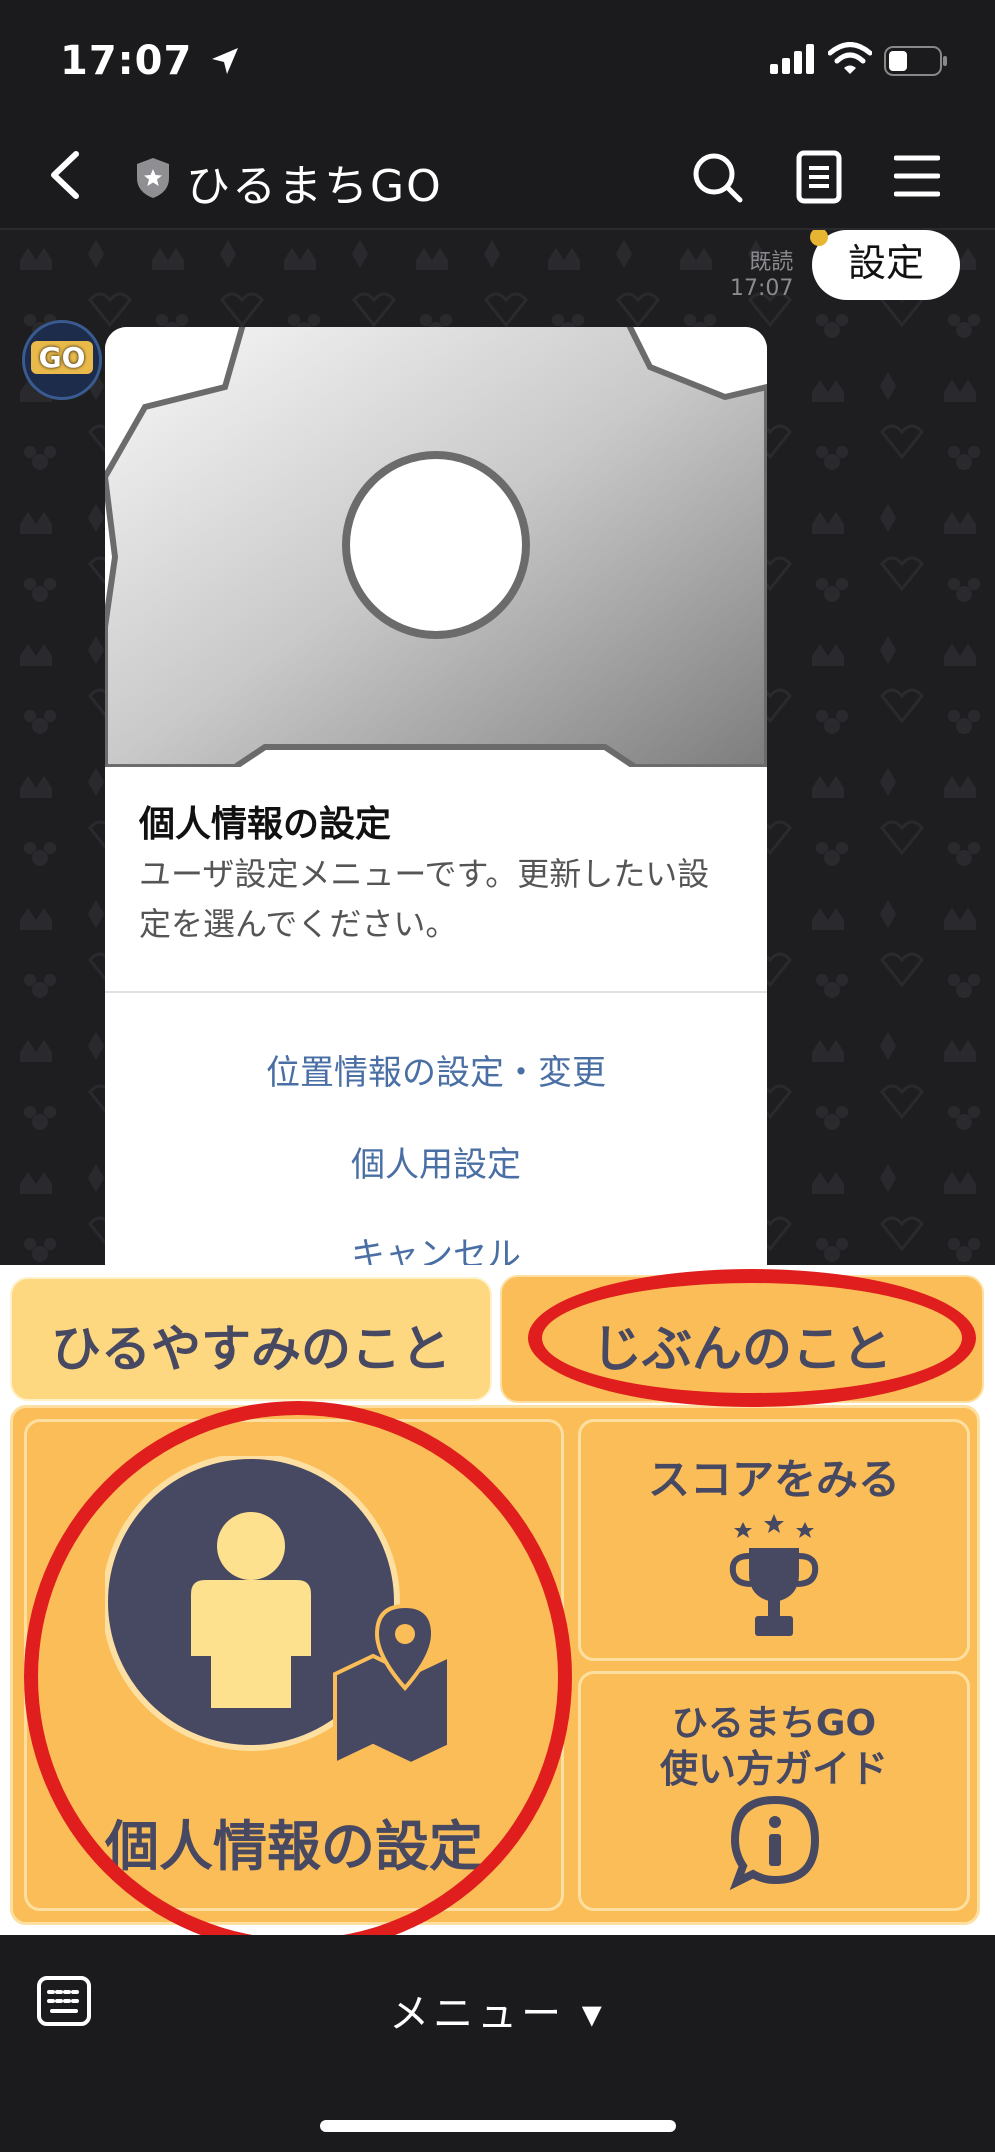  I want to click on status-time: 17:07, so click(126, 61).